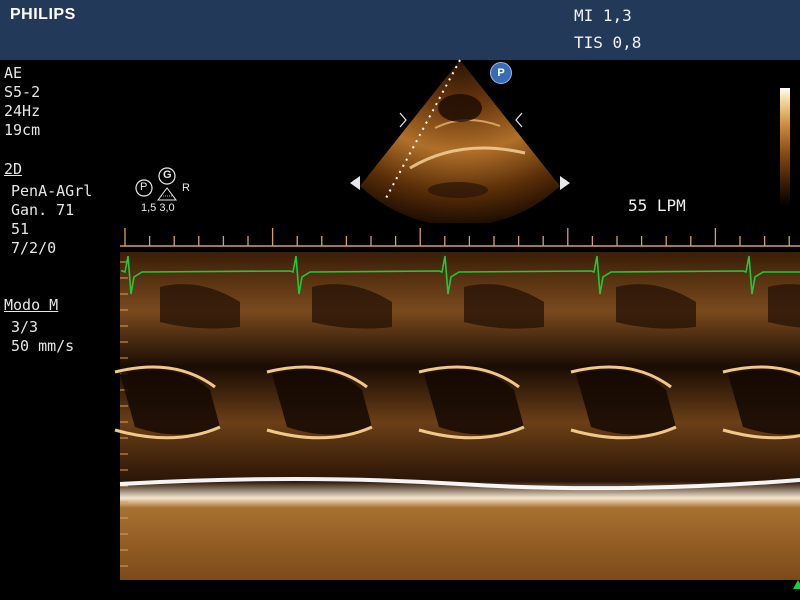 This screenshot has height=600, width=800. Describe the element at coordinates (167, 175) in the screenshot. I see `orientation-g-letter: G` at that location.